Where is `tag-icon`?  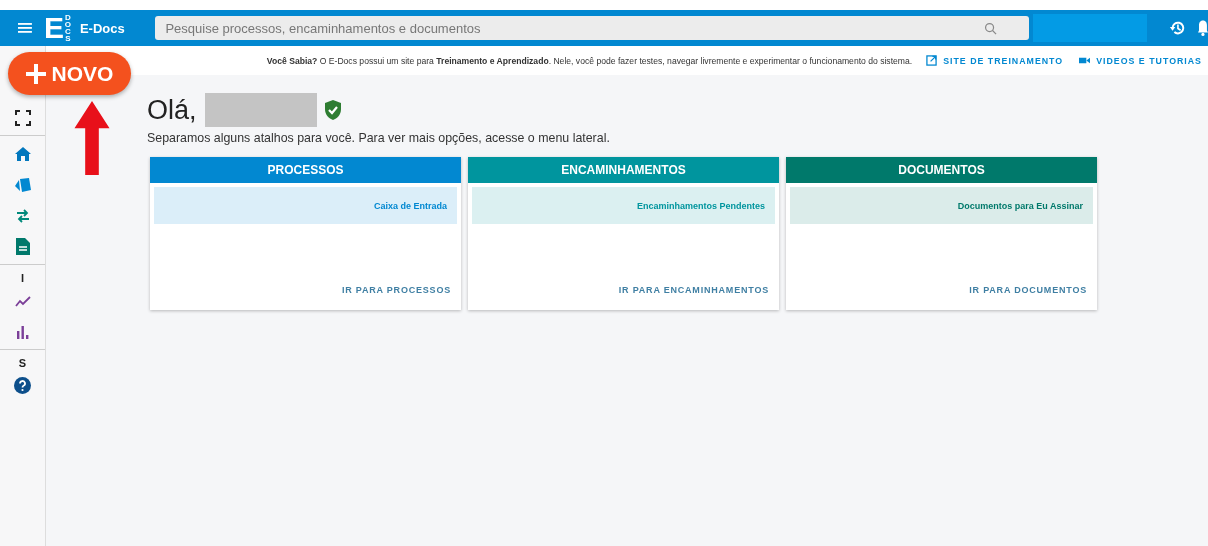
tag-icon is located at coordinates (22, 184).